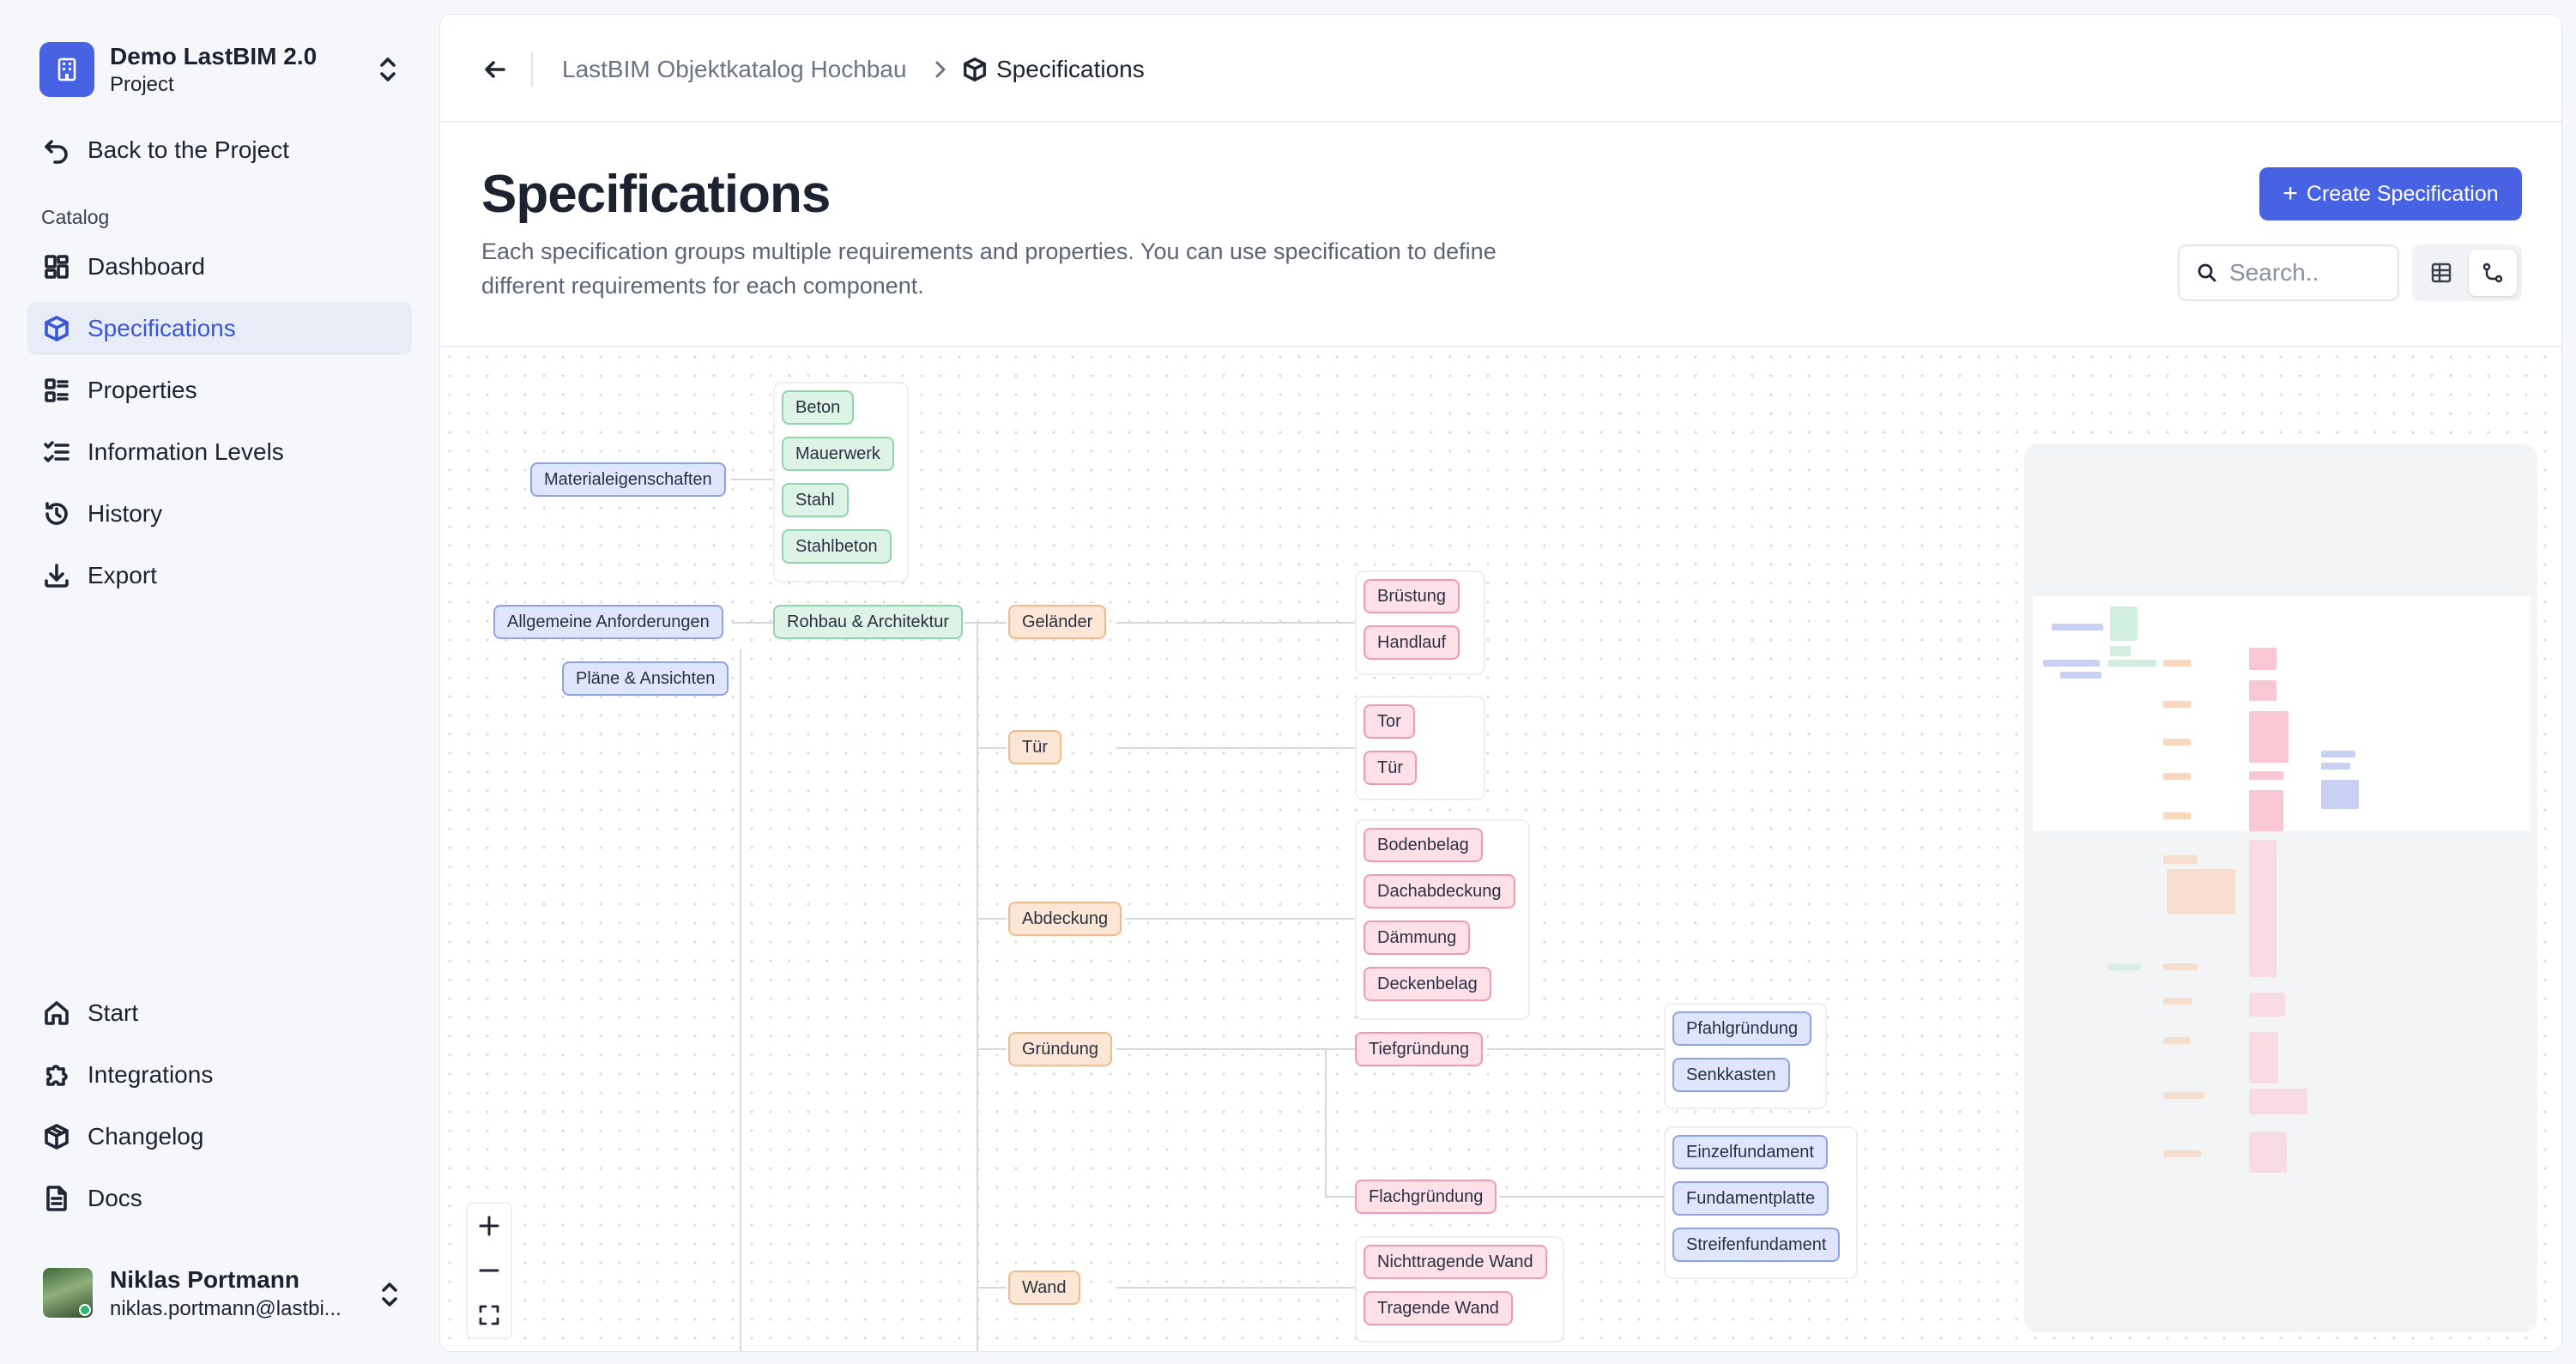  Describe the element at coordinates (1044, 1288) in the screenshot. I see `graph-node: Wand` at that location.